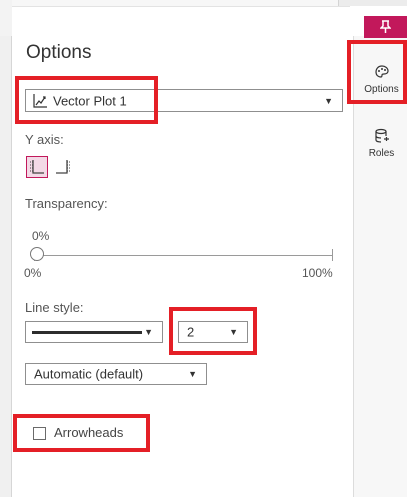 Image resolution: width=407 pixels, height=497 pixels. Describe the element at coordinates (59, 52) in the screenshot. I see `panel-title: Options` at that location.